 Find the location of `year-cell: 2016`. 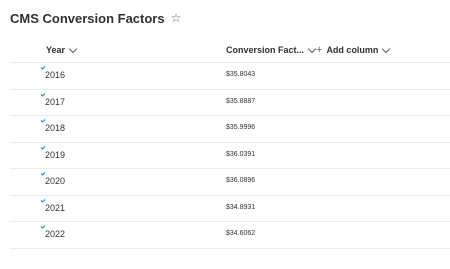

year-cell: 2016 is located at coordinates (55, 75).